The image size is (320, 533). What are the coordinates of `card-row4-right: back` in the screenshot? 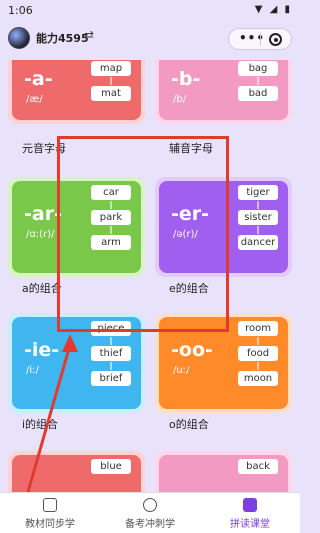 It's located at (223, 471).